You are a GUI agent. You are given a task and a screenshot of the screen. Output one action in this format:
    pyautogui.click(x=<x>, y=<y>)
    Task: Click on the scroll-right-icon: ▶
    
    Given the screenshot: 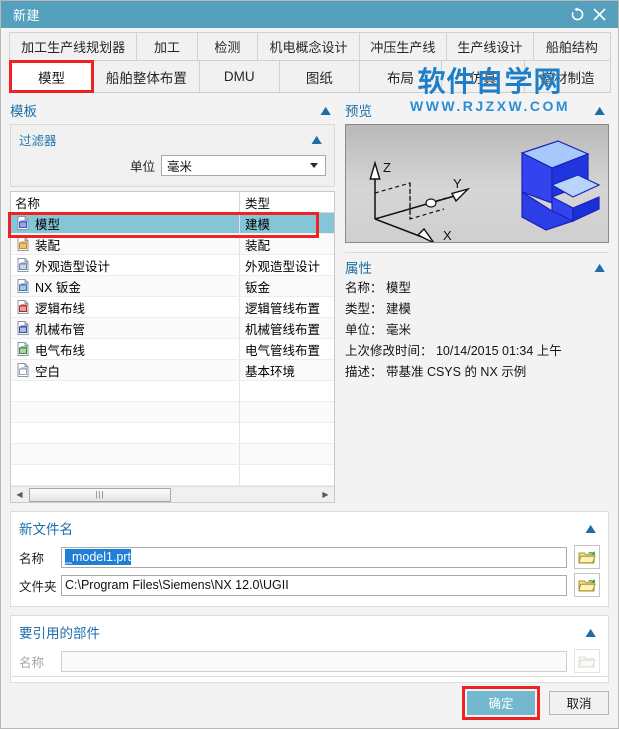 What is the action you would take?
    pyautogui.click(x=325, y=495)
    